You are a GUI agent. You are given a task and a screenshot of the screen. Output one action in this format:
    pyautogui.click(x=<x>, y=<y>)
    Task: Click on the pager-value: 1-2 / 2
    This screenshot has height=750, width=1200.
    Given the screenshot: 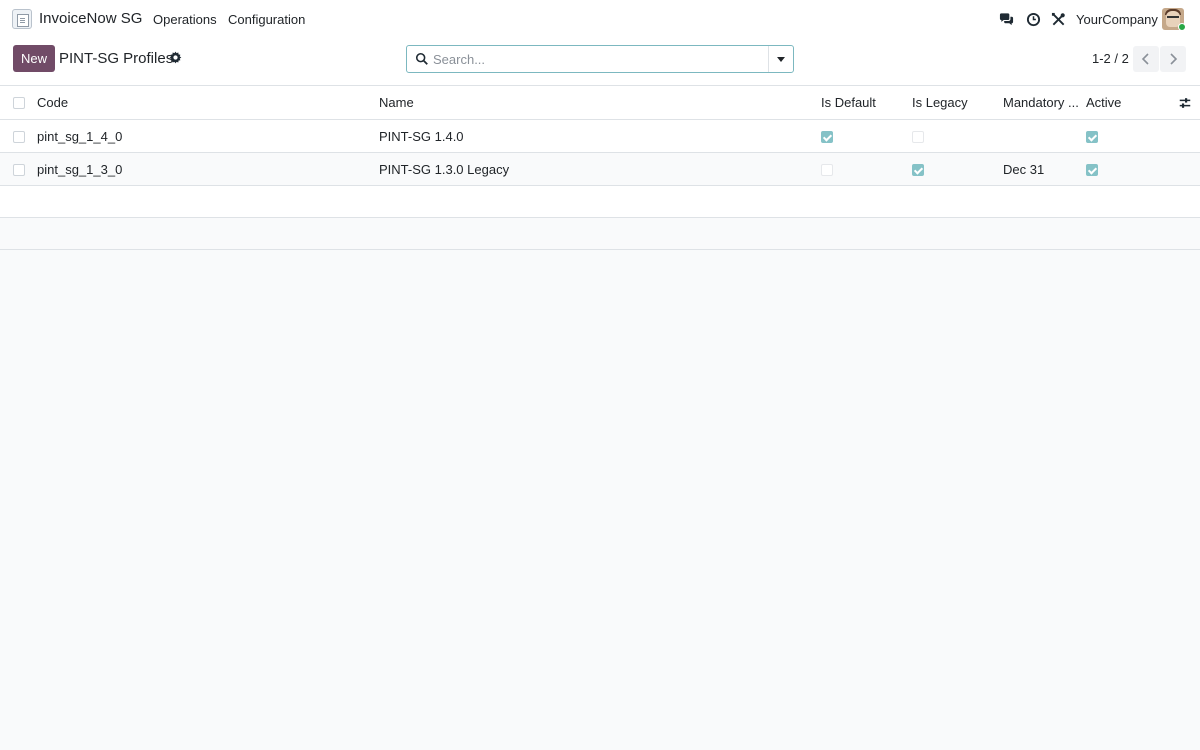 What is the action you would take?
    pyautogui.click(x=1110, y=58)
    